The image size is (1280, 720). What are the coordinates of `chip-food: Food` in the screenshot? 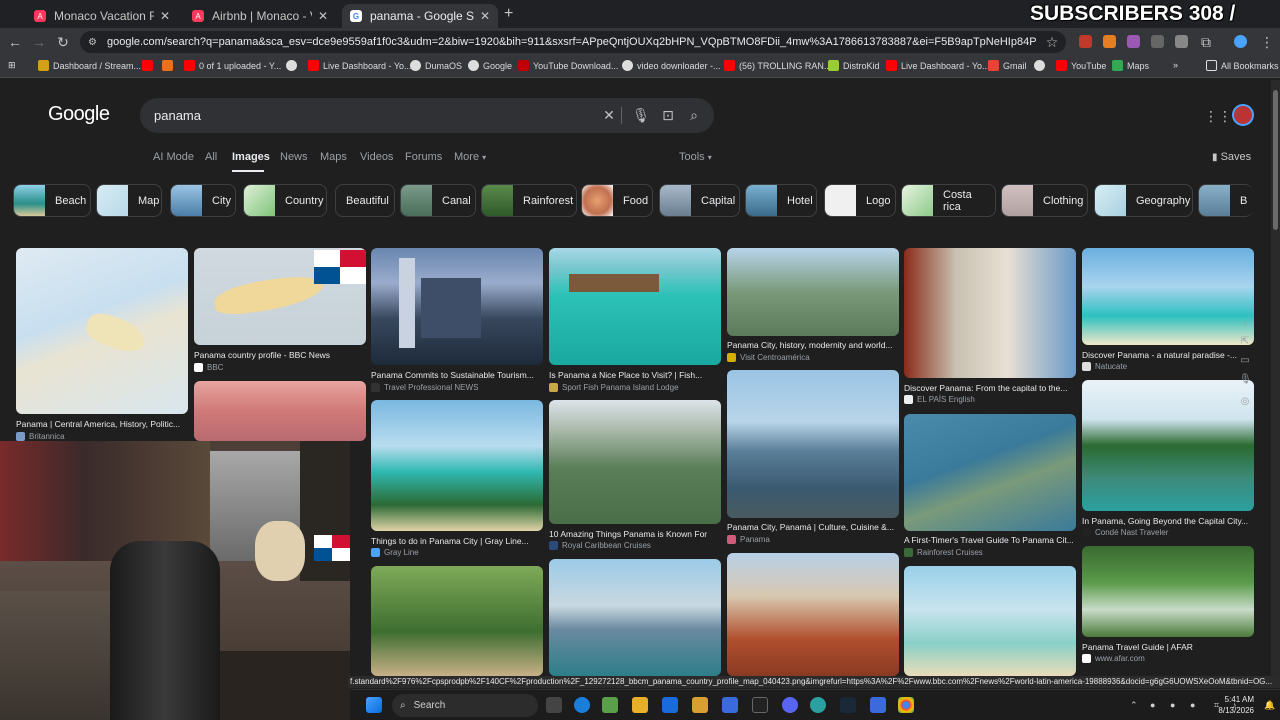 It's located at (617, 200).